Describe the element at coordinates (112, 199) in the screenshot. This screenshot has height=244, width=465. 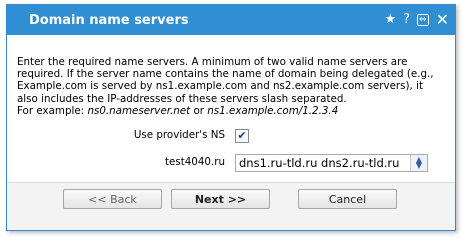
I see `back-button: << Back` at that location.